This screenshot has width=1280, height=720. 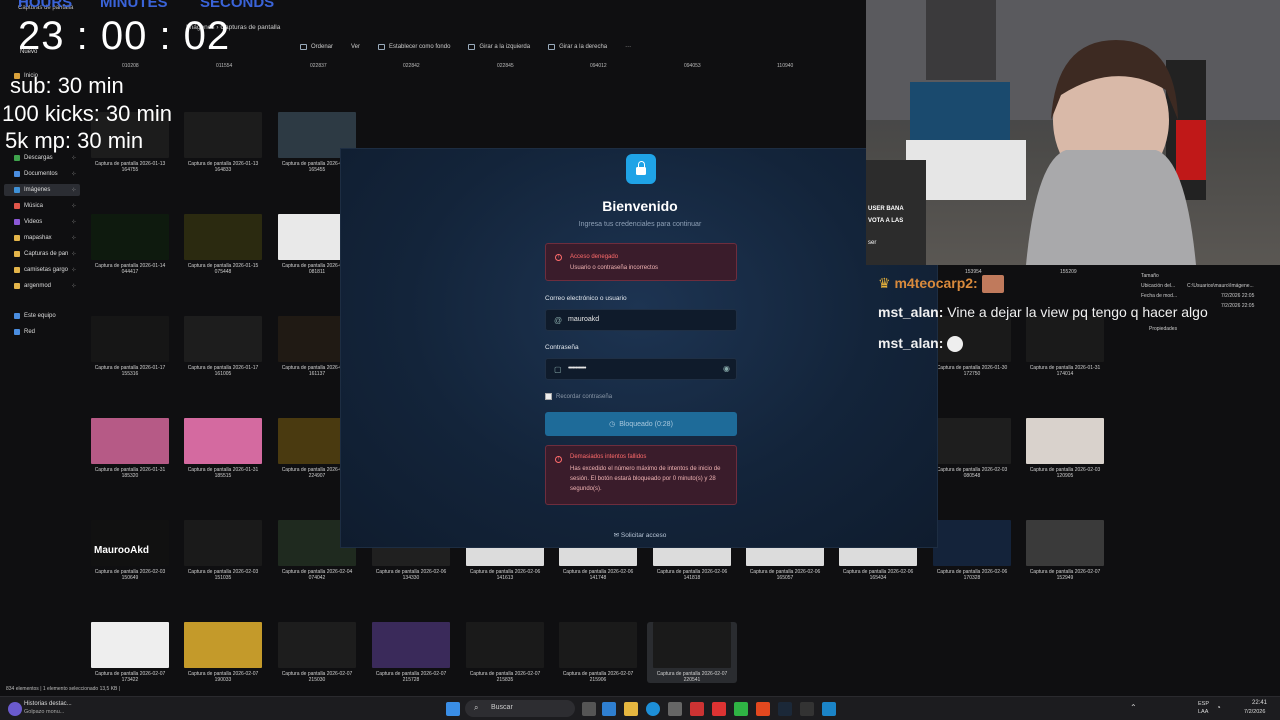 I want to click on thumbnail-item: Captura de pantalla 2026-02-07 173422, so click(x=130, y=652).